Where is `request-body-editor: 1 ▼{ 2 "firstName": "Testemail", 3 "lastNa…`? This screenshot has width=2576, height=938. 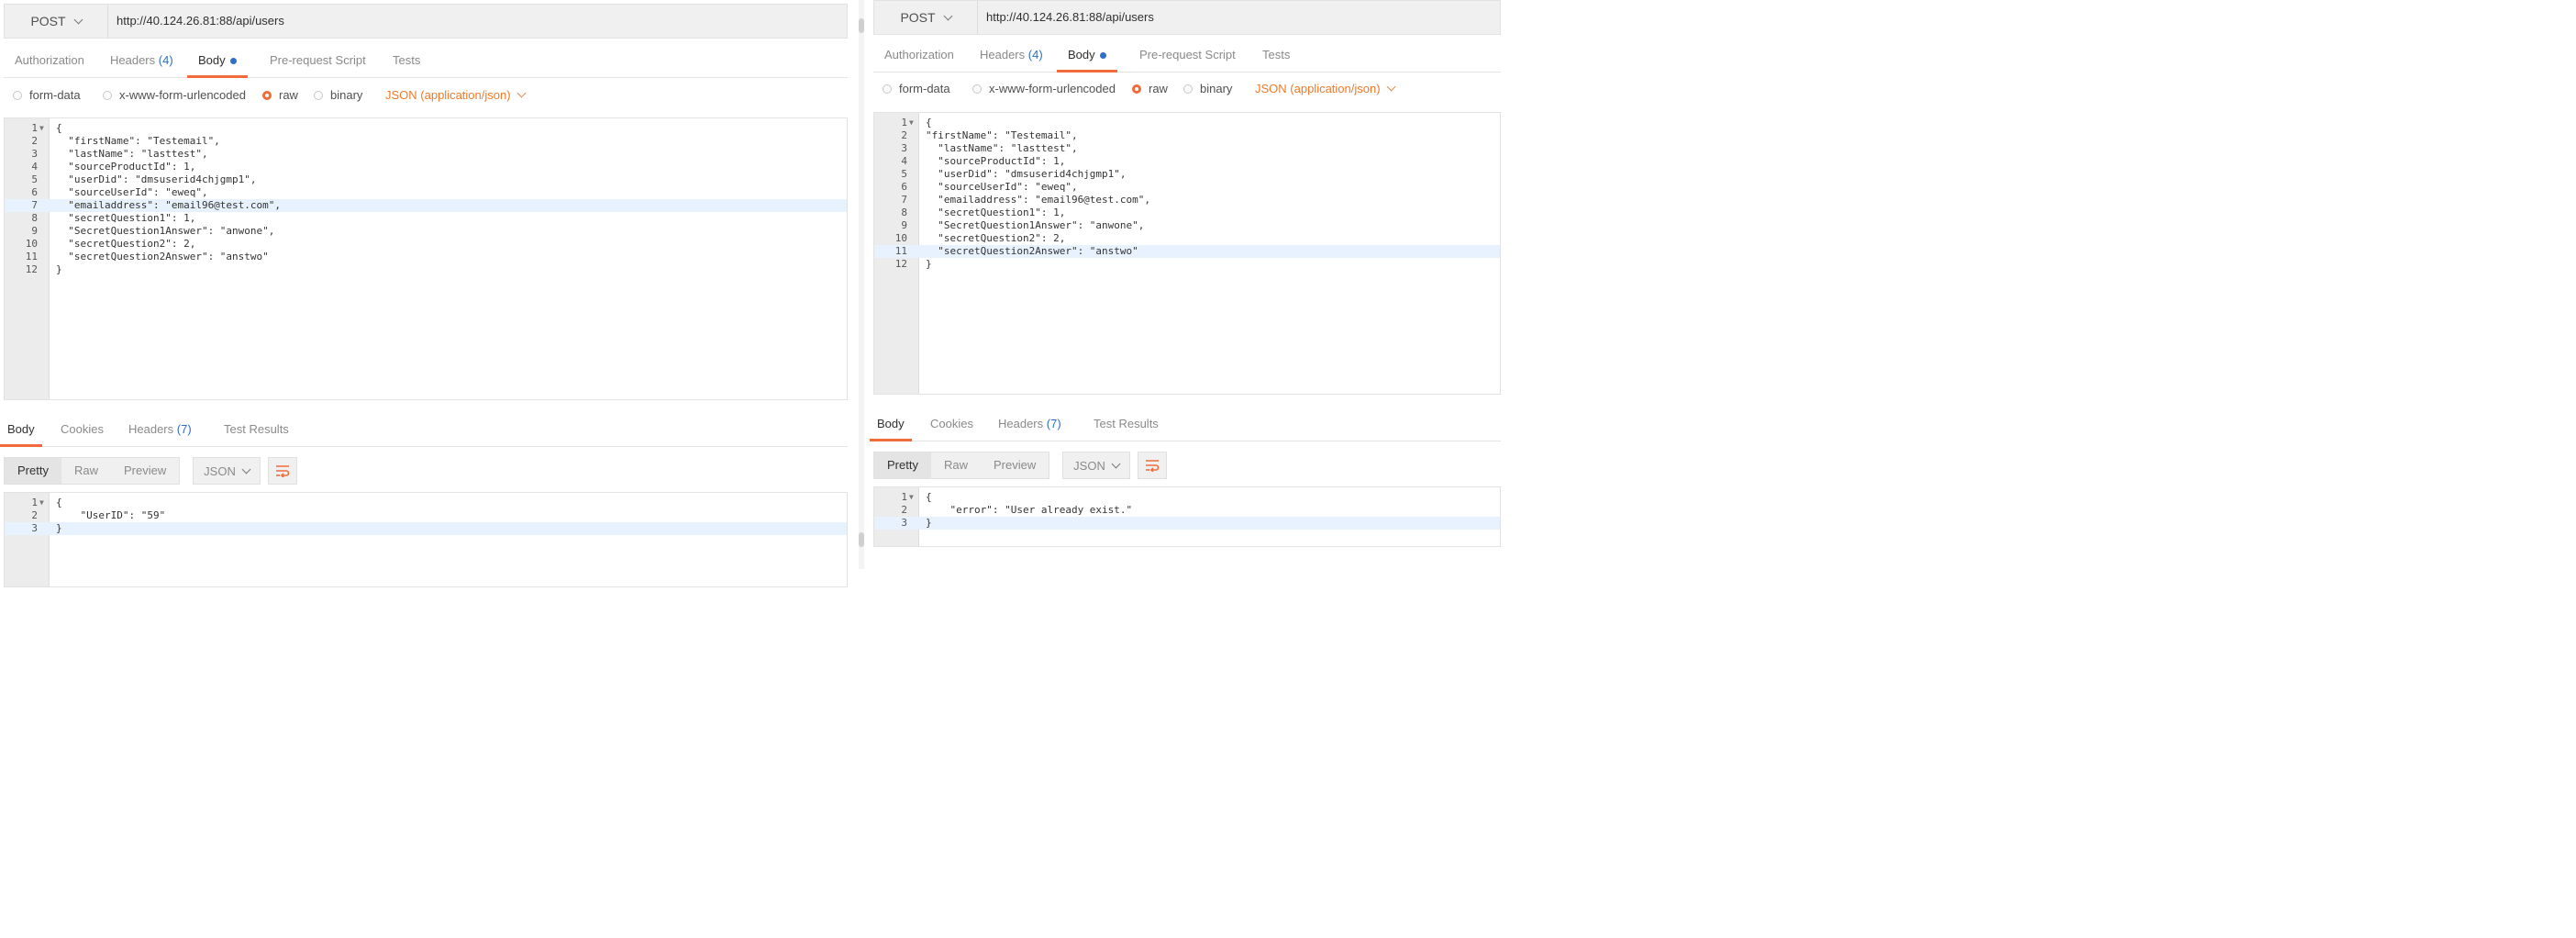
request-body-editor: 1 ▼{ 2 "firstName": "Testemail", 3 "lastNa… is located at coordinates (1187, 254).